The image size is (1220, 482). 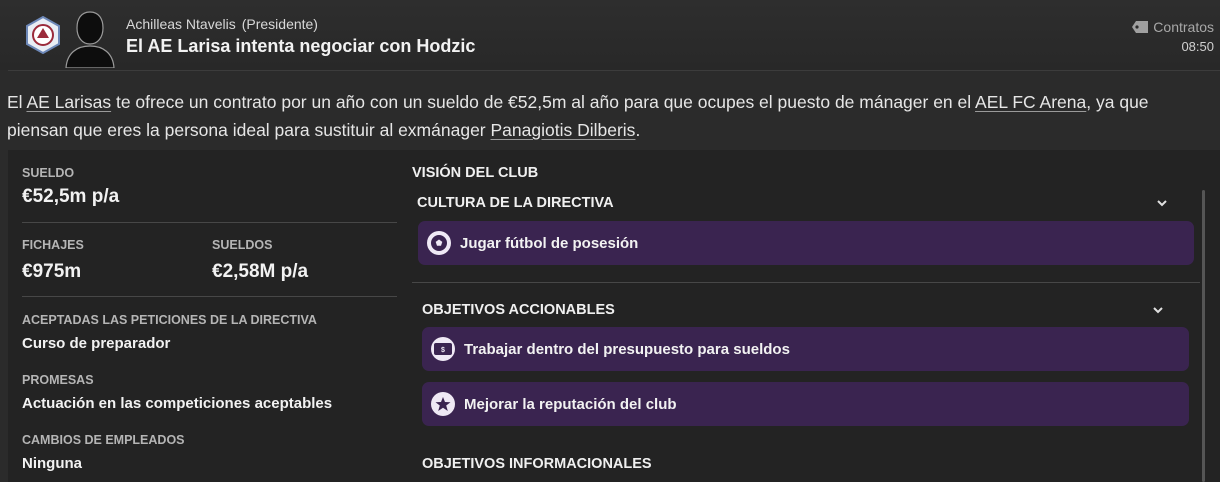 What do you see at coordinates (52, 271) in the screenshot?
I see `transfers-value: €975m` at bounding box center [52, 271].